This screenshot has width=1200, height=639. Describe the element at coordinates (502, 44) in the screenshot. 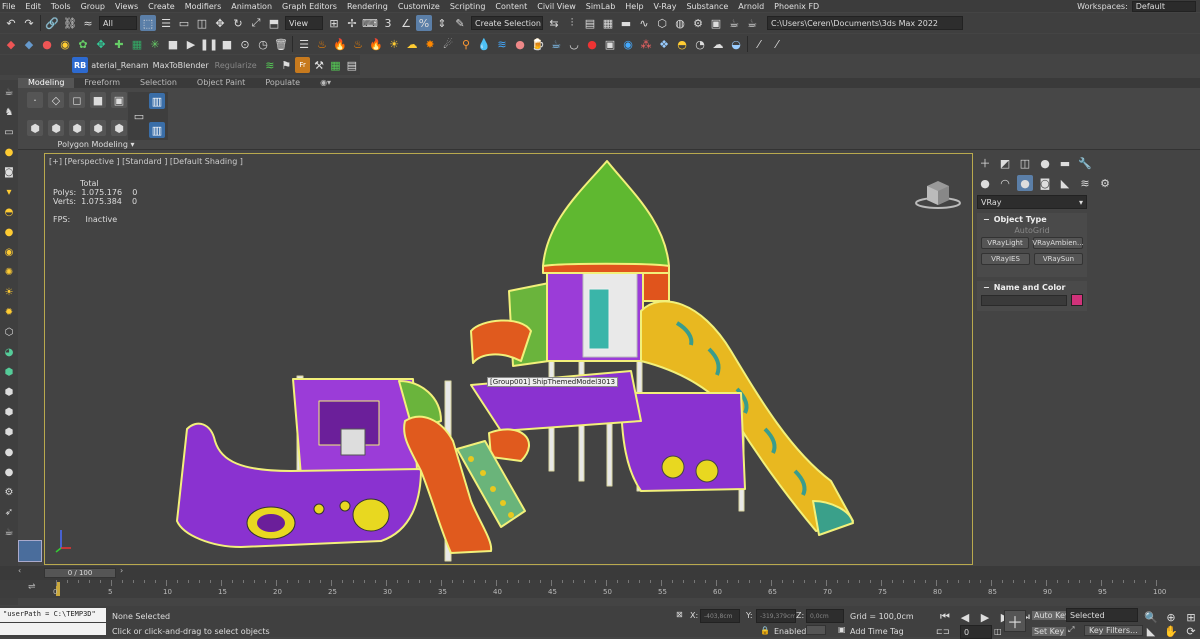

I see `wave-icon: ≋` at that location.